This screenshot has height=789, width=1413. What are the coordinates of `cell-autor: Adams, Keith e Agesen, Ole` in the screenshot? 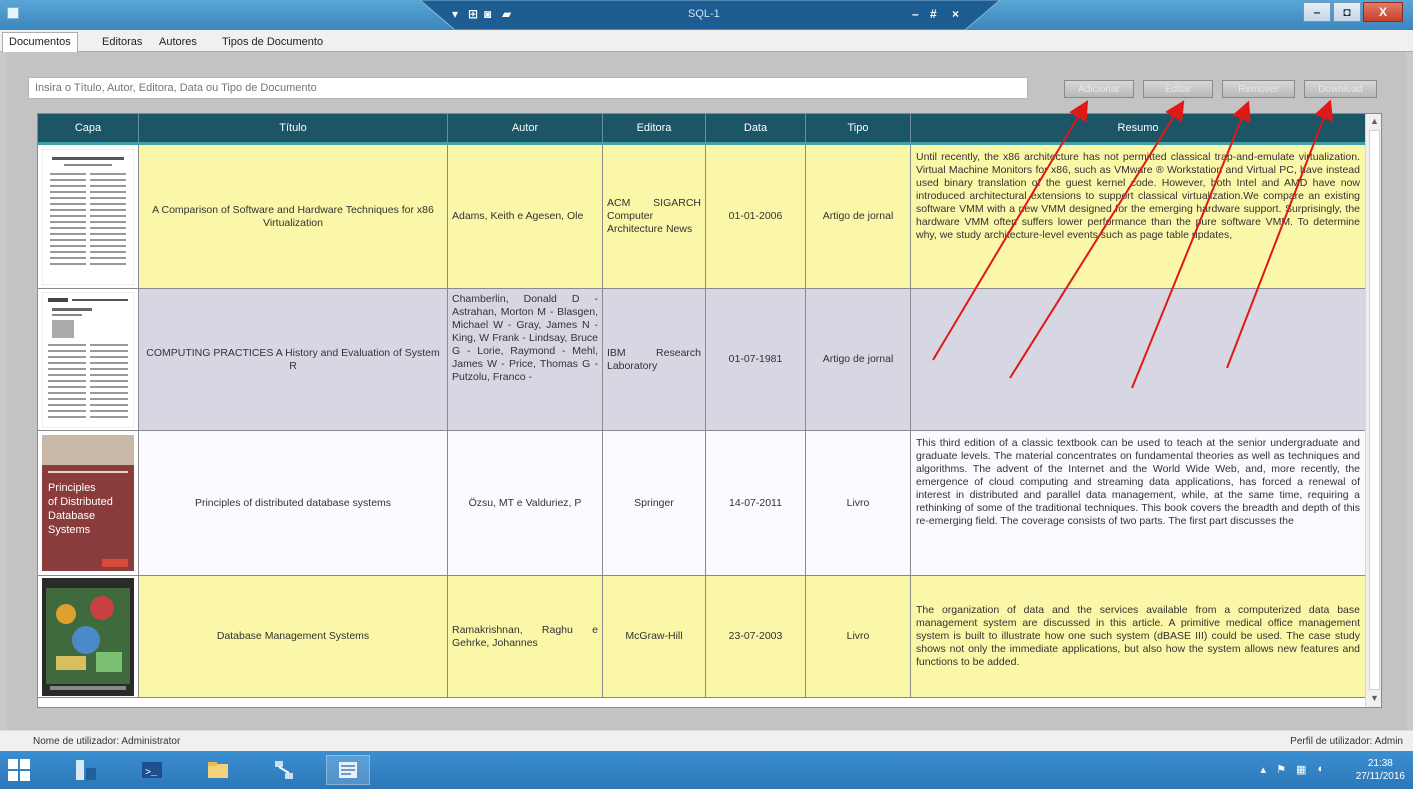 It's located at (525, 216).